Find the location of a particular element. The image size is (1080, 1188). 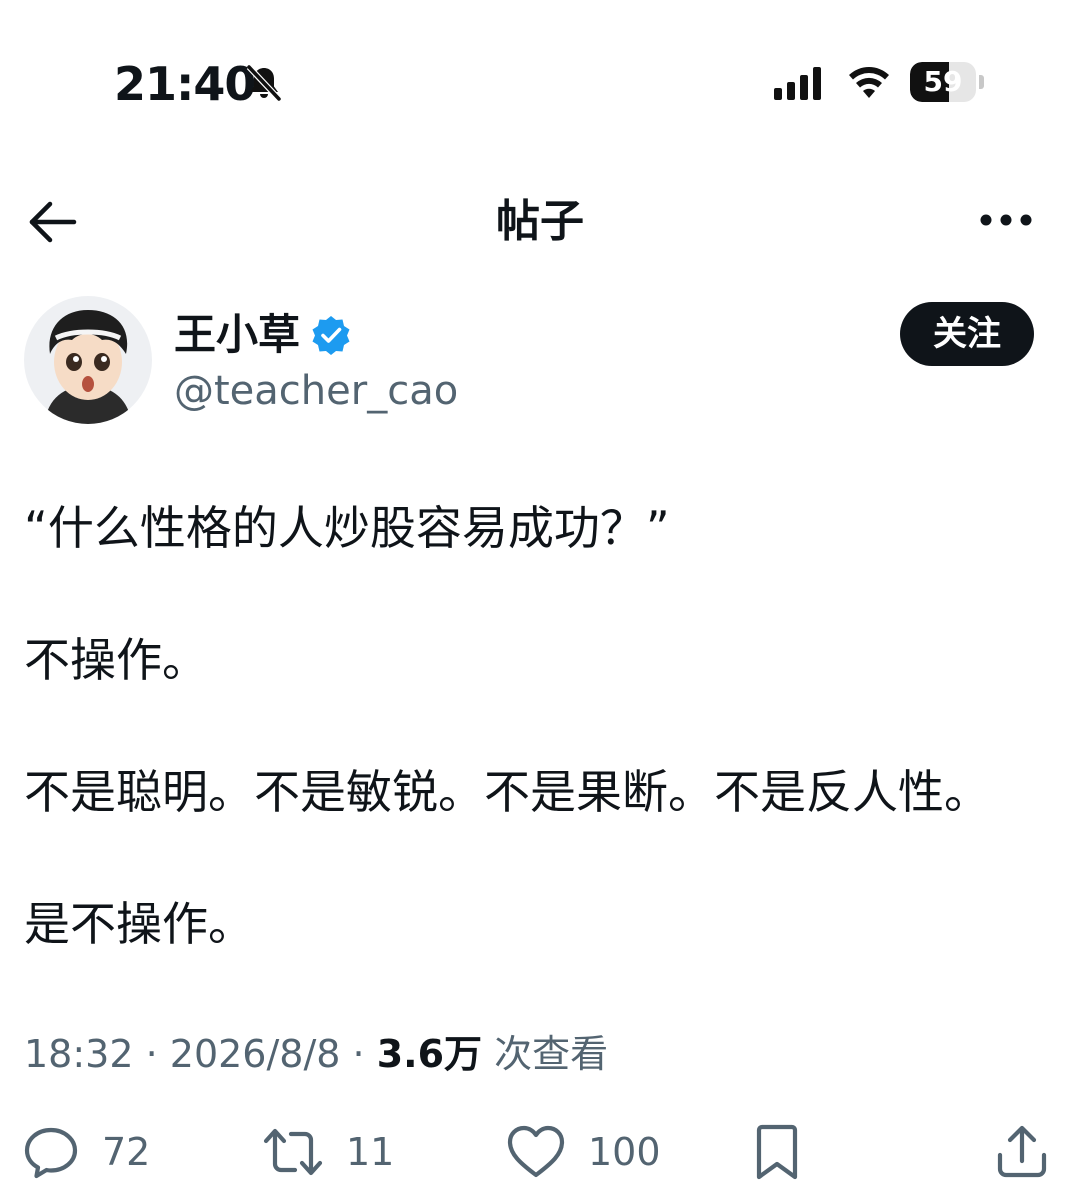

post-paragraph: 是不操作。 is located at coordinates (139, 924).